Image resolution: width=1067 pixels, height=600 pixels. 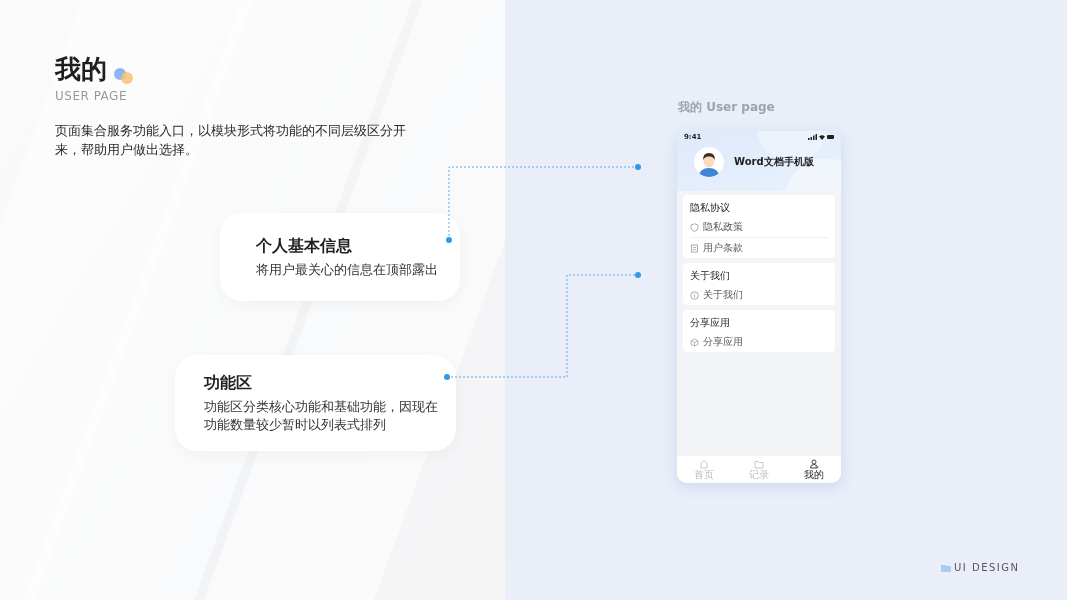 What do you see at coordinates (704, 464) in the screenshot?
I see `home-icon` at bounding box center [704, 464].